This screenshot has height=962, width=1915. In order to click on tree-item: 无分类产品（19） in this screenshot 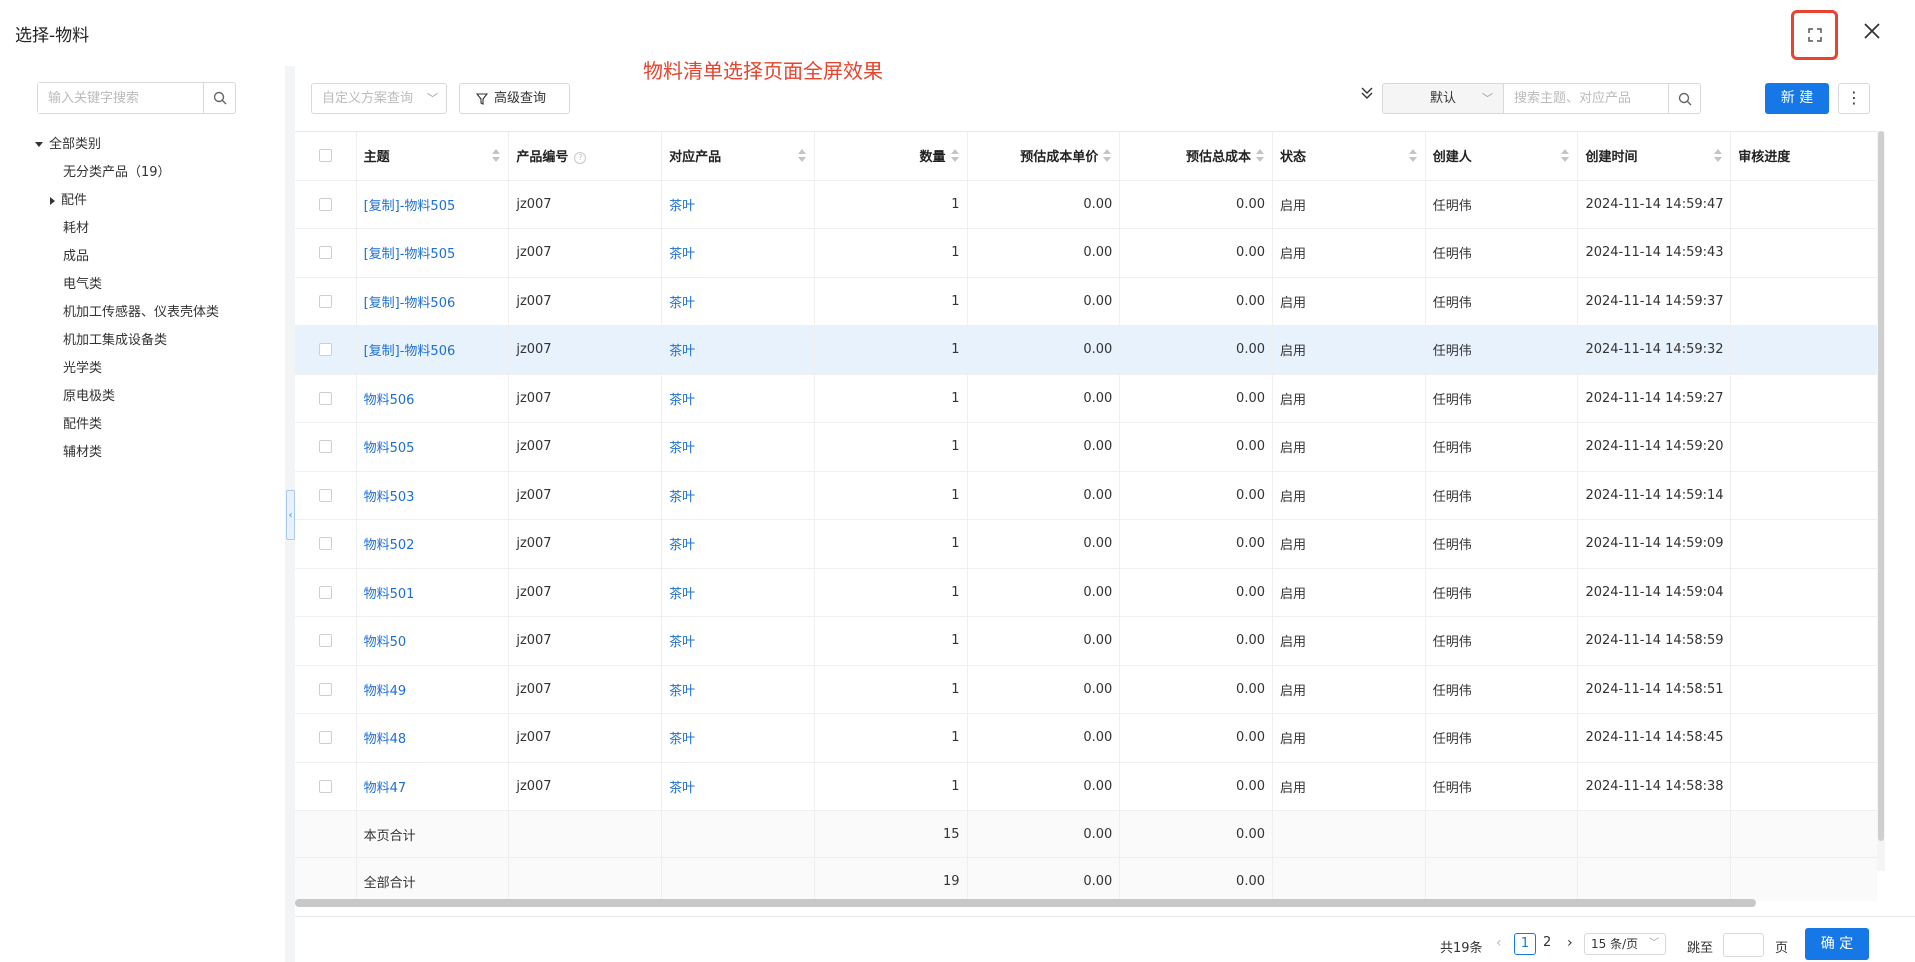, I will do `click(127, 173)`.